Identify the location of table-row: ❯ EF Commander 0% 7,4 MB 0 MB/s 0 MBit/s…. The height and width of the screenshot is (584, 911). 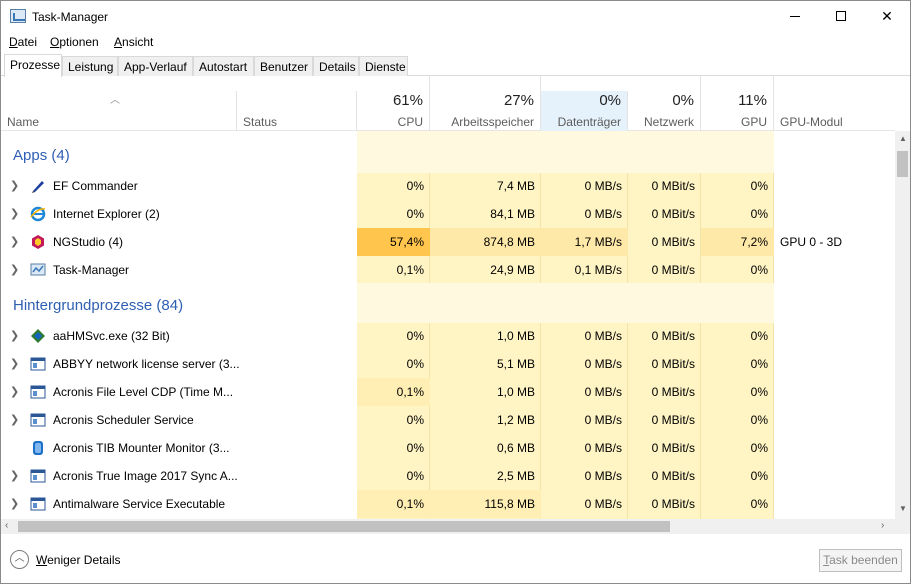
(448, 186).